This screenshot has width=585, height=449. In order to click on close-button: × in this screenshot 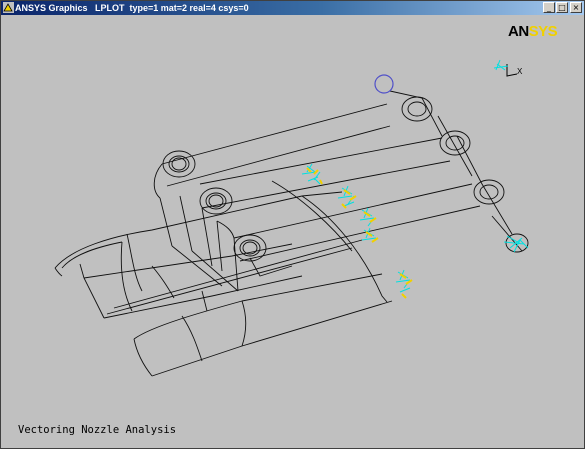, I will do `click(576, 7)`.